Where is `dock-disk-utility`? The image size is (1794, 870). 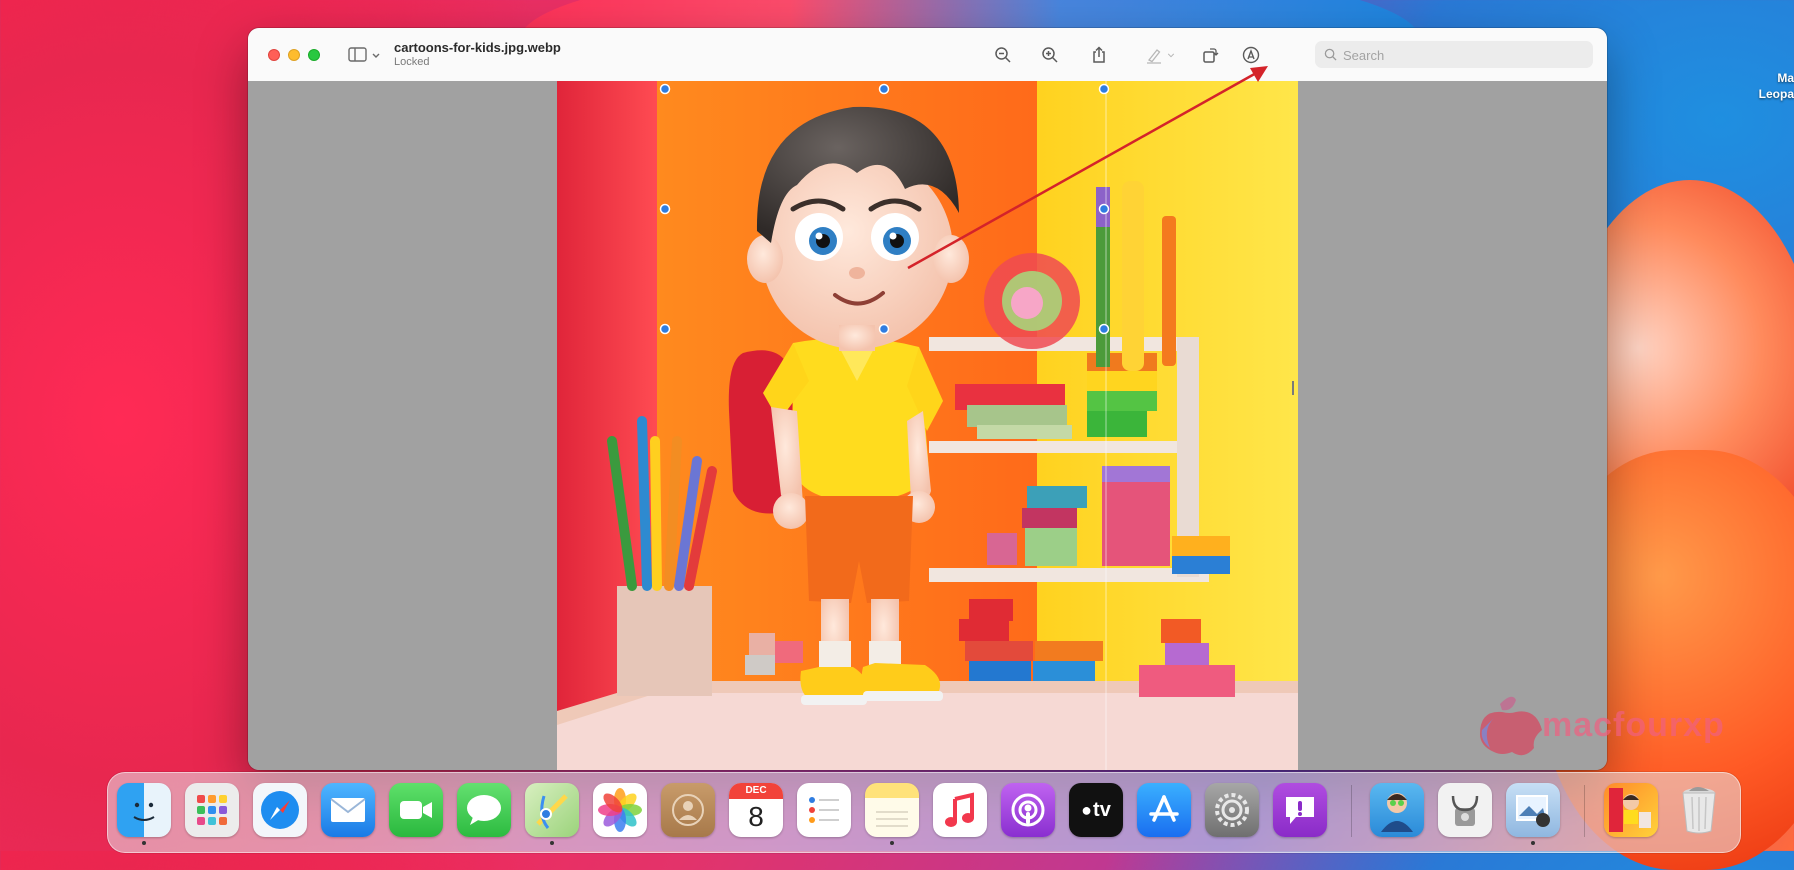
dock-disk-utility is located at coordinates (1465, 810).